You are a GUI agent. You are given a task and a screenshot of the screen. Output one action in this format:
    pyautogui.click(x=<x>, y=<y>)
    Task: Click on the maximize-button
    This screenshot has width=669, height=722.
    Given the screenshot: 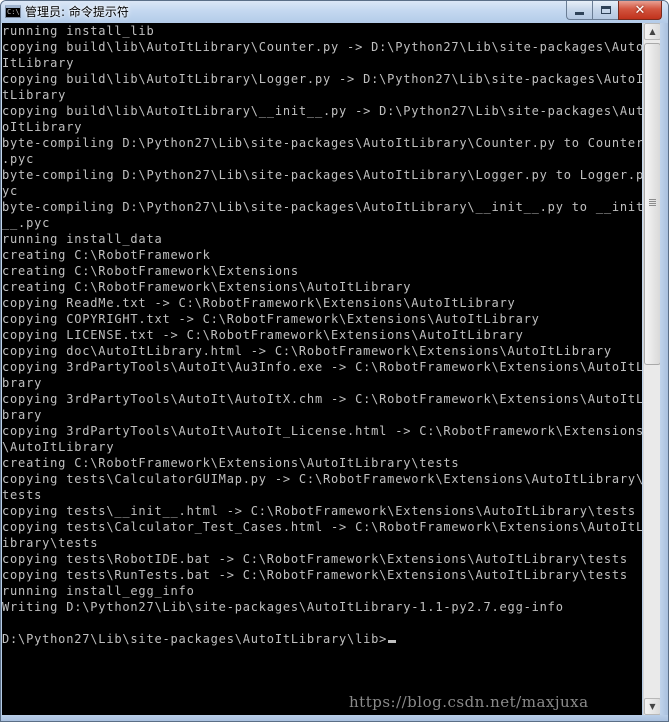 What is the action you would take?
    pyautogui.click(x=605, y=10)
    